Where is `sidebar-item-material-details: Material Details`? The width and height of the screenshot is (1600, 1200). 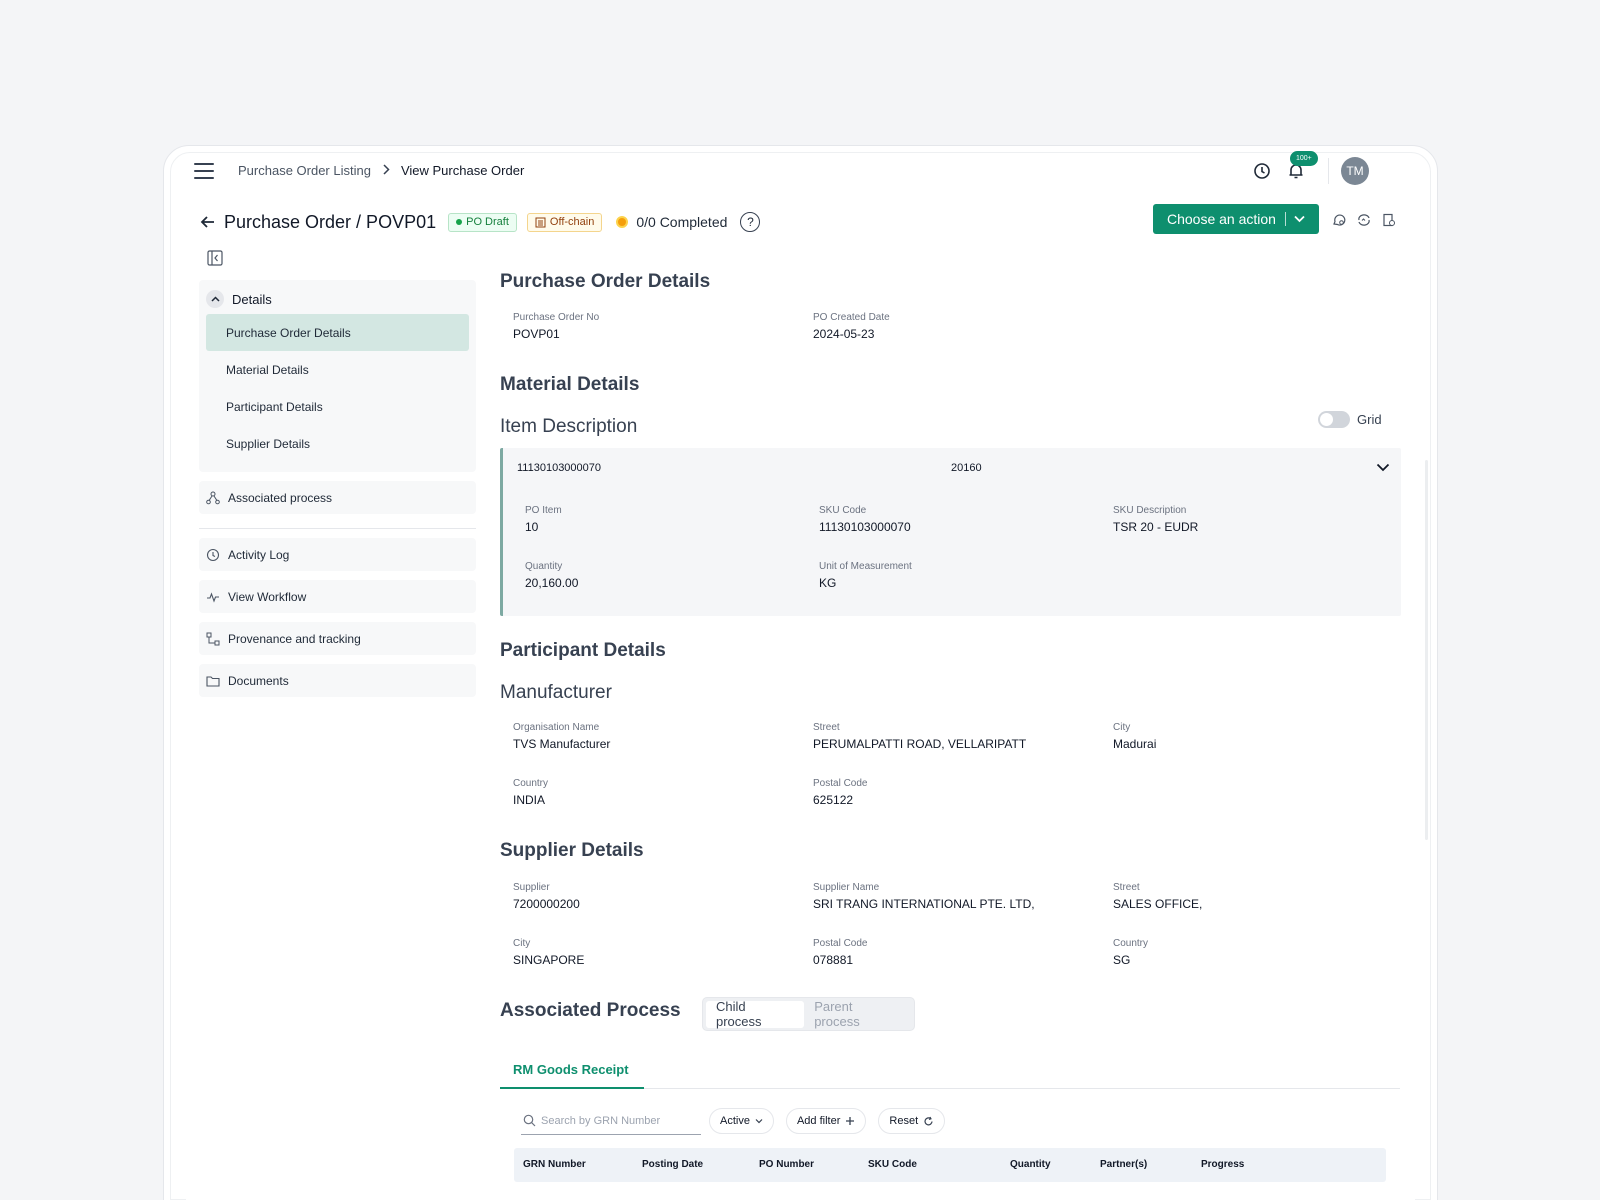 sidebar-item-material-details: Material Details is located at coordinates (337, 369).